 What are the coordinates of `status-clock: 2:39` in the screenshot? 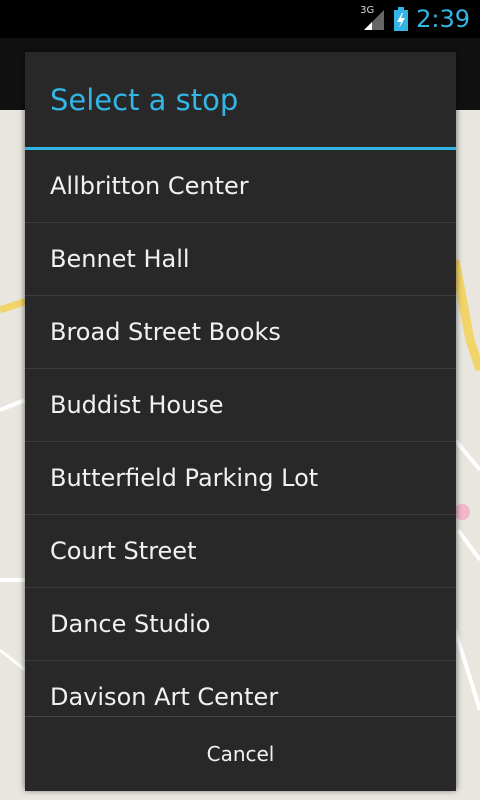 It's located at (443, 19).